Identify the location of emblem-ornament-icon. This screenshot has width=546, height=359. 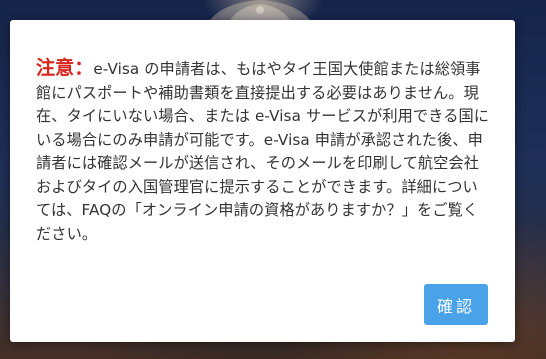
(260, 10).